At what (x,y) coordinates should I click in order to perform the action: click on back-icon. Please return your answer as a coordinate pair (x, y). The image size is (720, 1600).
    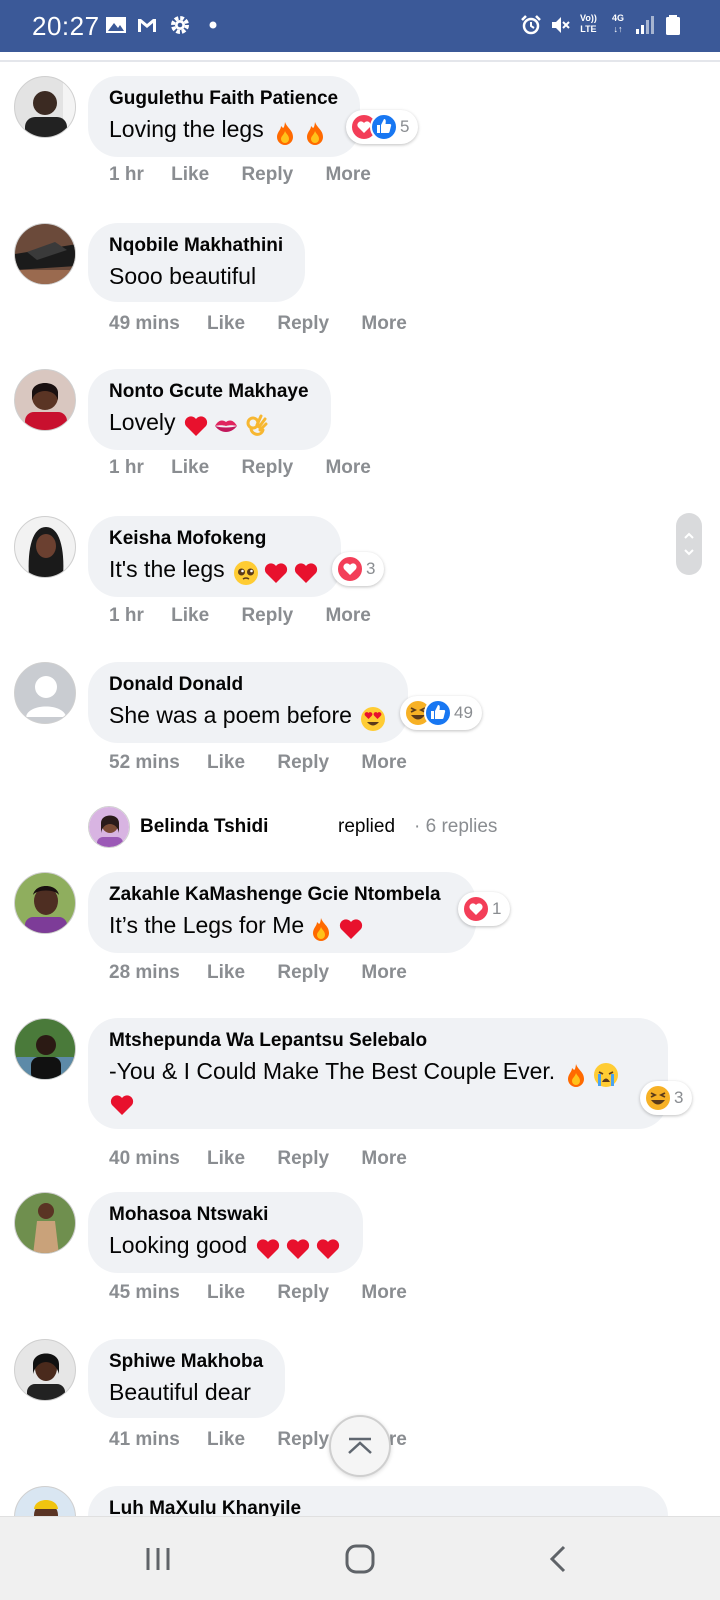
    Looking at the image, I should click on (560, 1559).